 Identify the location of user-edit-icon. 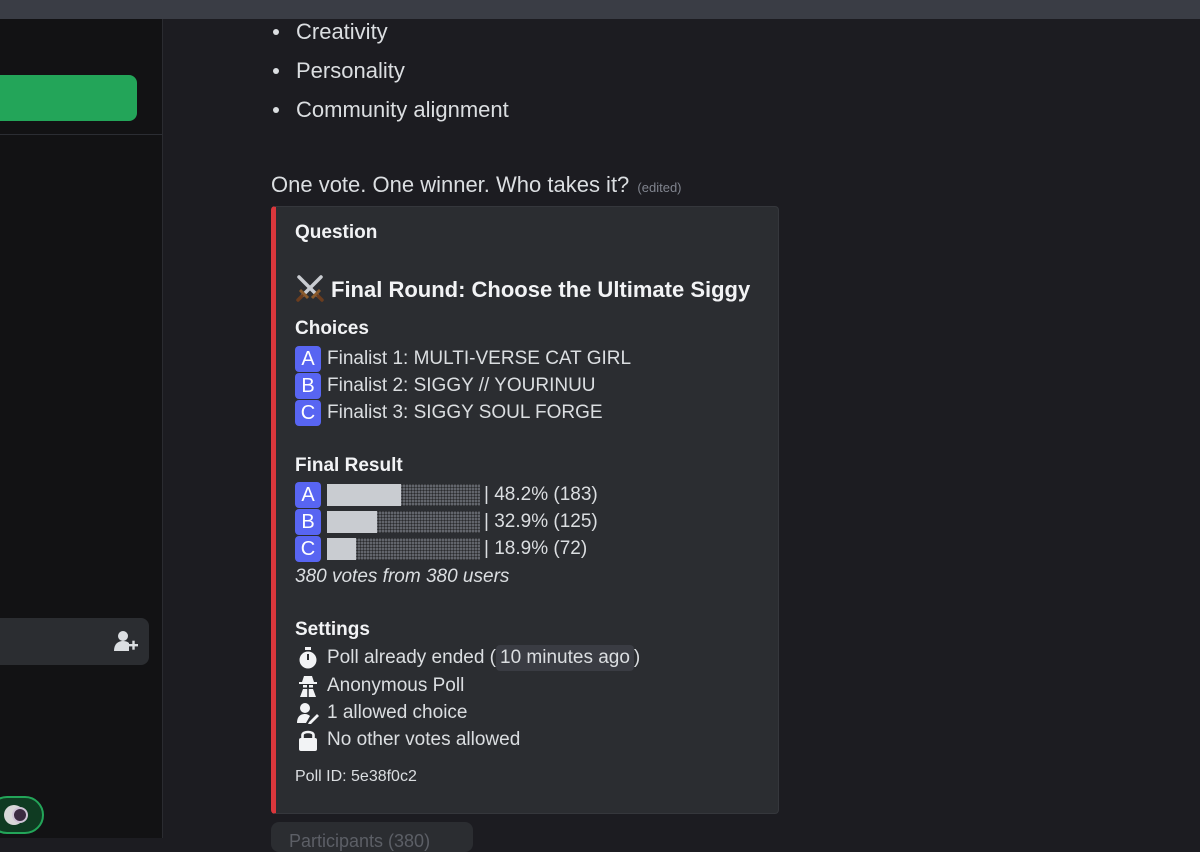
(308, 713).